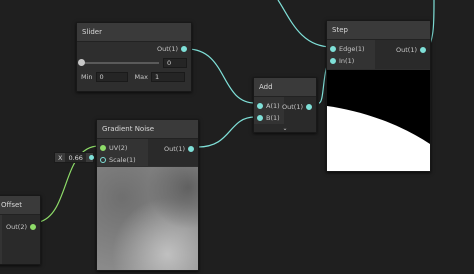 This screenshot has width=474, height=274. What do you see at coordinates (81, 62) in the screenshot?
I see `slider-handle` at bounding box center [81, 62].